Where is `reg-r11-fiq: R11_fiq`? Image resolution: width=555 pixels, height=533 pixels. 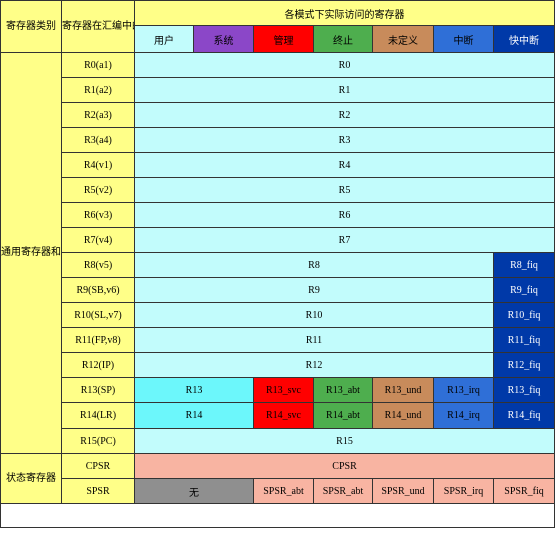
reg-r11-fiq: R11_fiq is located at coordinates (523, 340).